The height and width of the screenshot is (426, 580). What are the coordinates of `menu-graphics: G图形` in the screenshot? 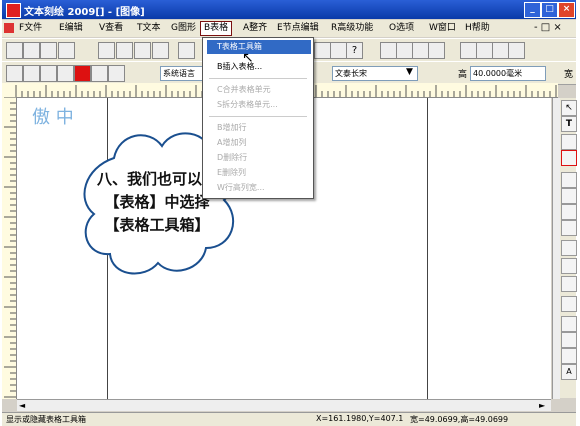 It's located at (183, 28).